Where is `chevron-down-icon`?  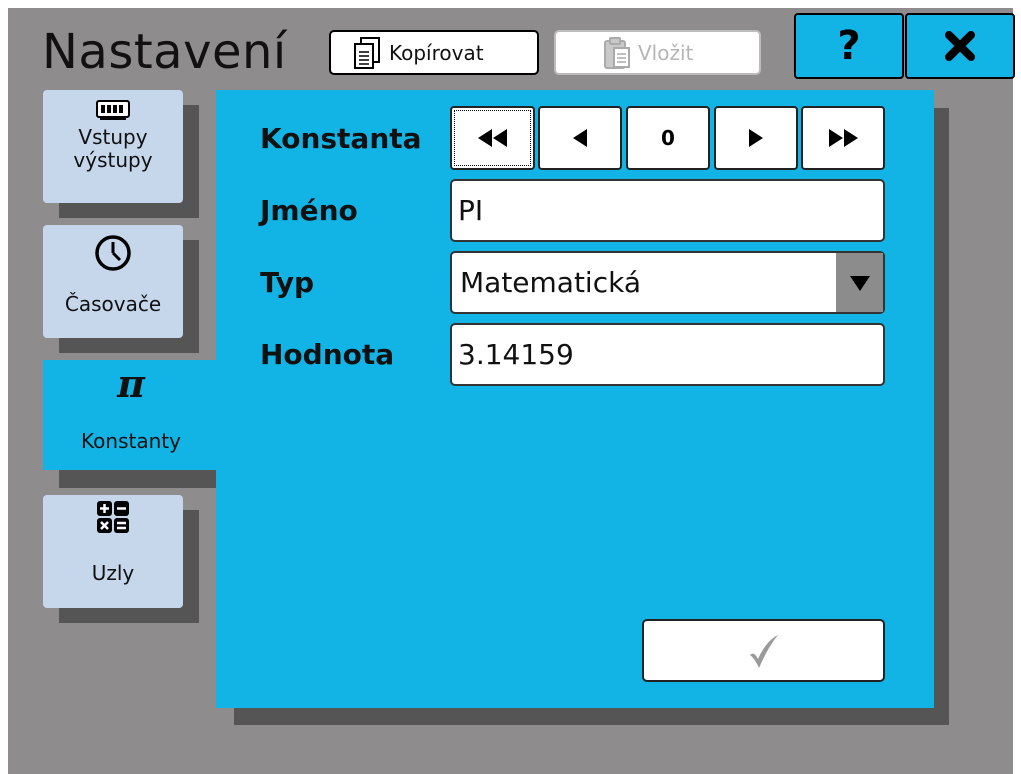 chevron-down-icon is located at coordinates (860, 283).